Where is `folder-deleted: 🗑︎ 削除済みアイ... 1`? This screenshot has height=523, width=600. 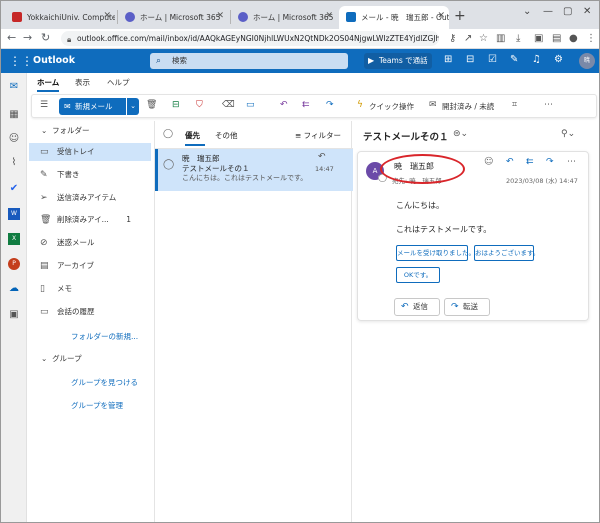
folder-deleted: 🗑︎ 削除済みアイ... 1 is located at coordinates (90, 220).